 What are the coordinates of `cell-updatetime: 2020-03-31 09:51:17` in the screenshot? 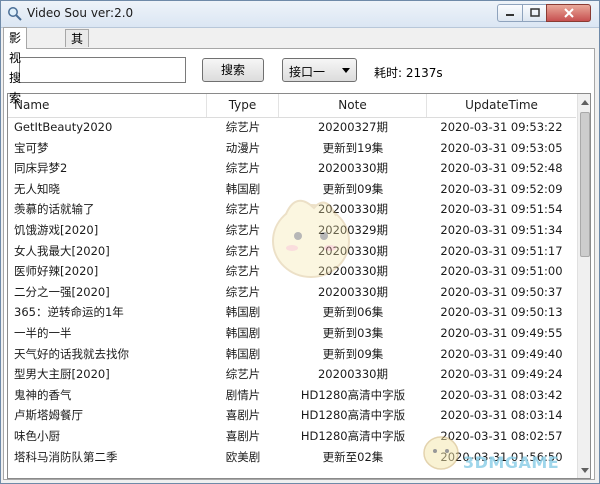 It's located at (501, 250).